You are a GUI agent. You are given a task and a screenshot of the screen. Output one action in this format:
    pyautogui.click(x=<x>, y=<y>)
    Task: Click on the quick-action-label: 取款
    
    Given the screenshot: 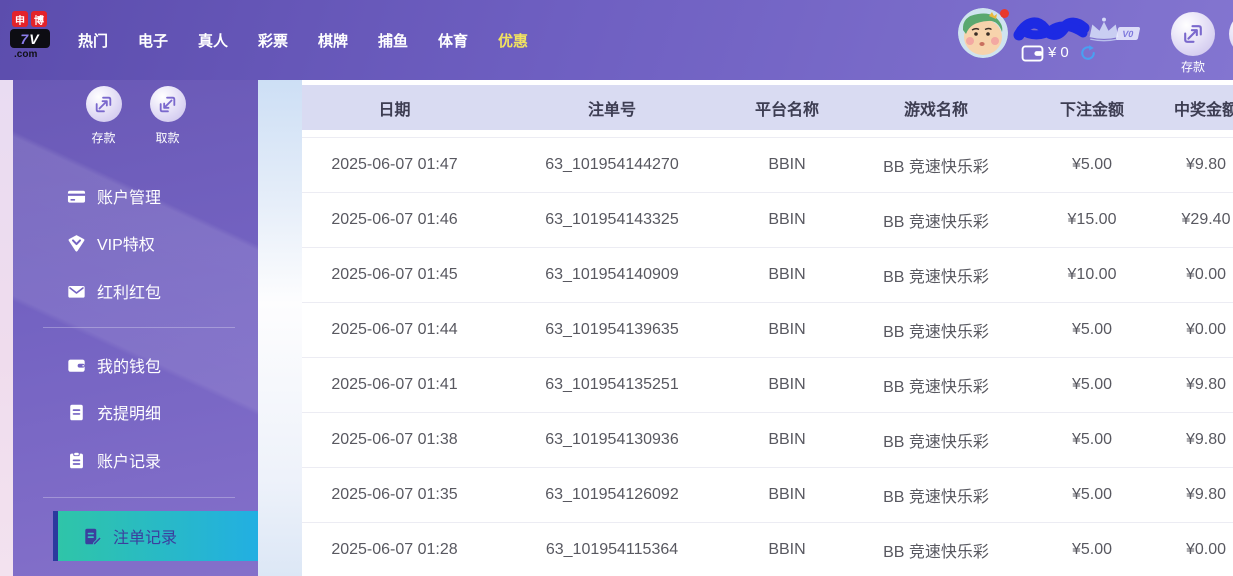 What is the action you would take?
    pyautogui.click(x=167, y=138)
    